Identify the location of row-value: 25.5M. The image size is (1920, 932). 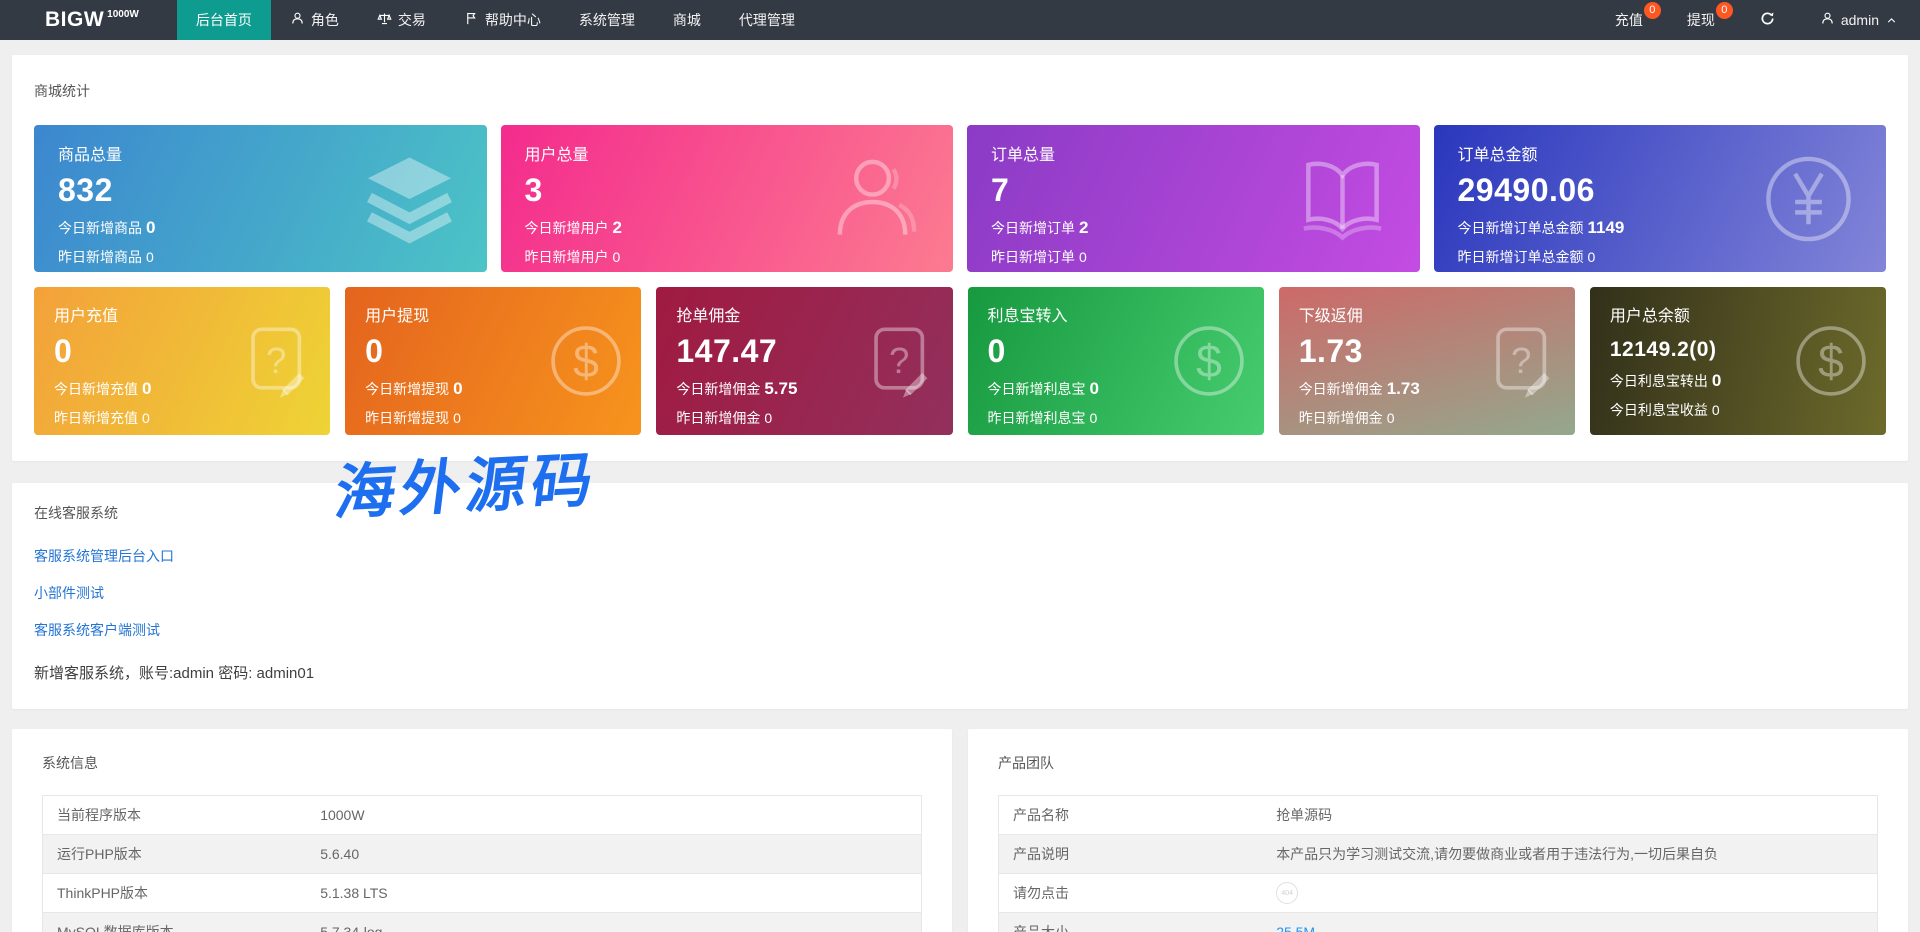
(1570, 922).